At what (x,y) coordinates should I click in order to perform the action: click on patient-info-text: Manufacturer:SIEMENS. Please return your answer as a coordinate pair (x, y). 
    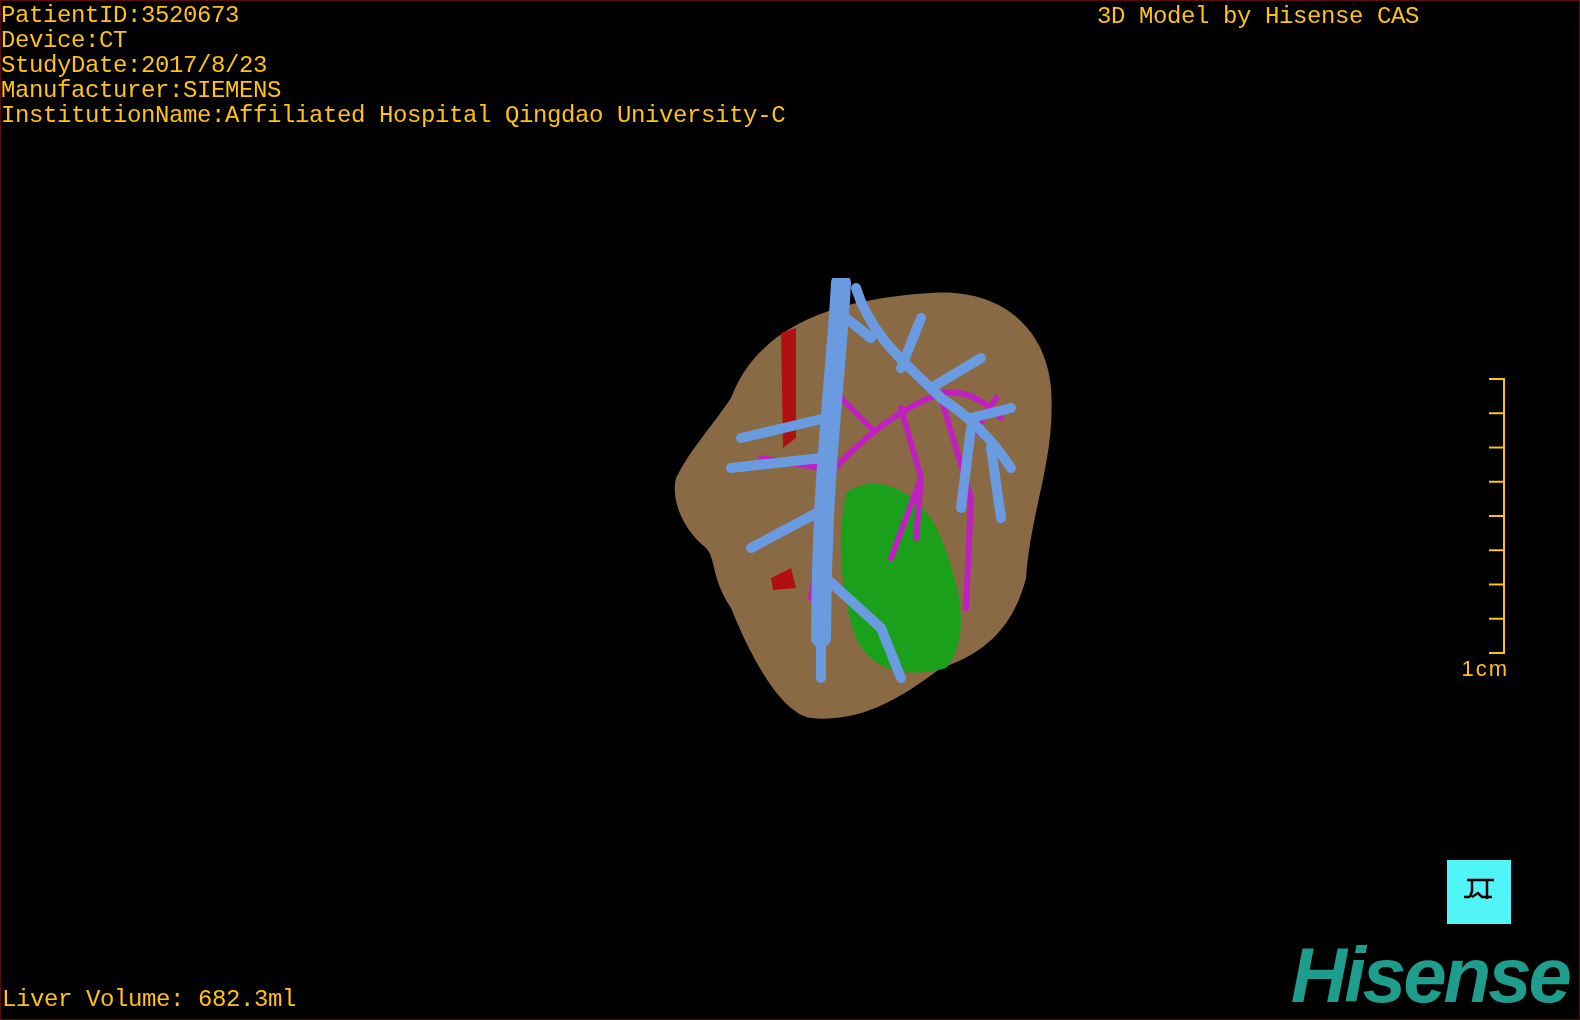
    Looking at the image, I should click on (142, 90).